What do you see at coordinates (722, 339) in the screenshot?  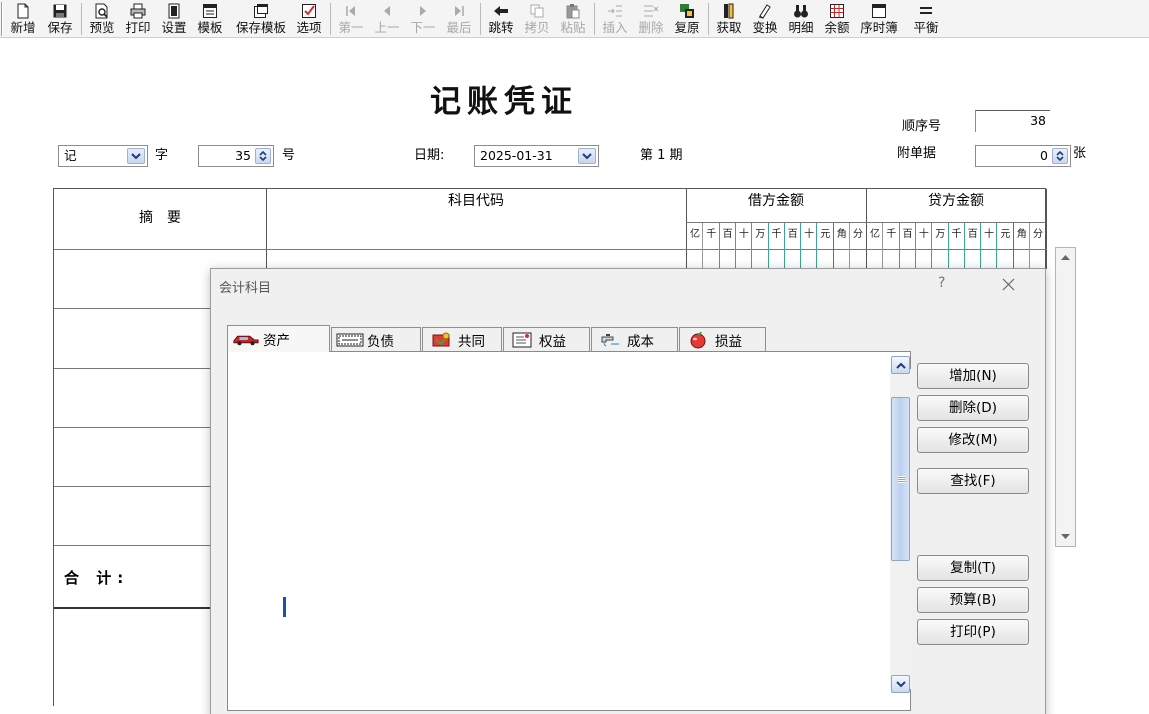 I see `tab-profit-loss: 损益` at bounding box center [722, 339].